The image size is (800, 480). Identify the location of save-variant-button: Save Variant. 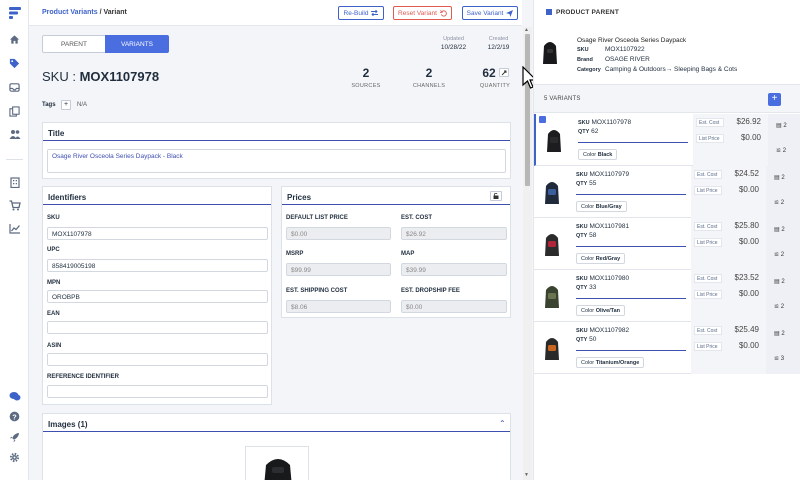
(490, 13).